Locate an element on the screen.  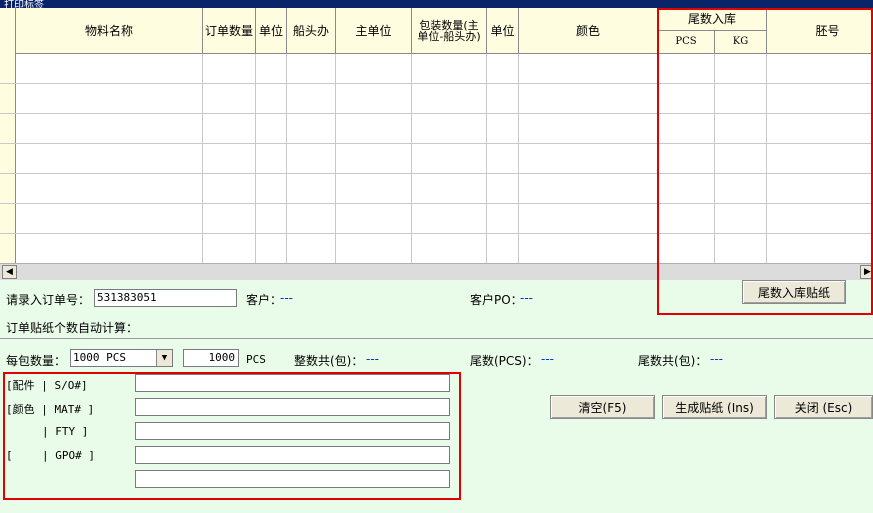
gpo-input is located at coordinates (292, 455).